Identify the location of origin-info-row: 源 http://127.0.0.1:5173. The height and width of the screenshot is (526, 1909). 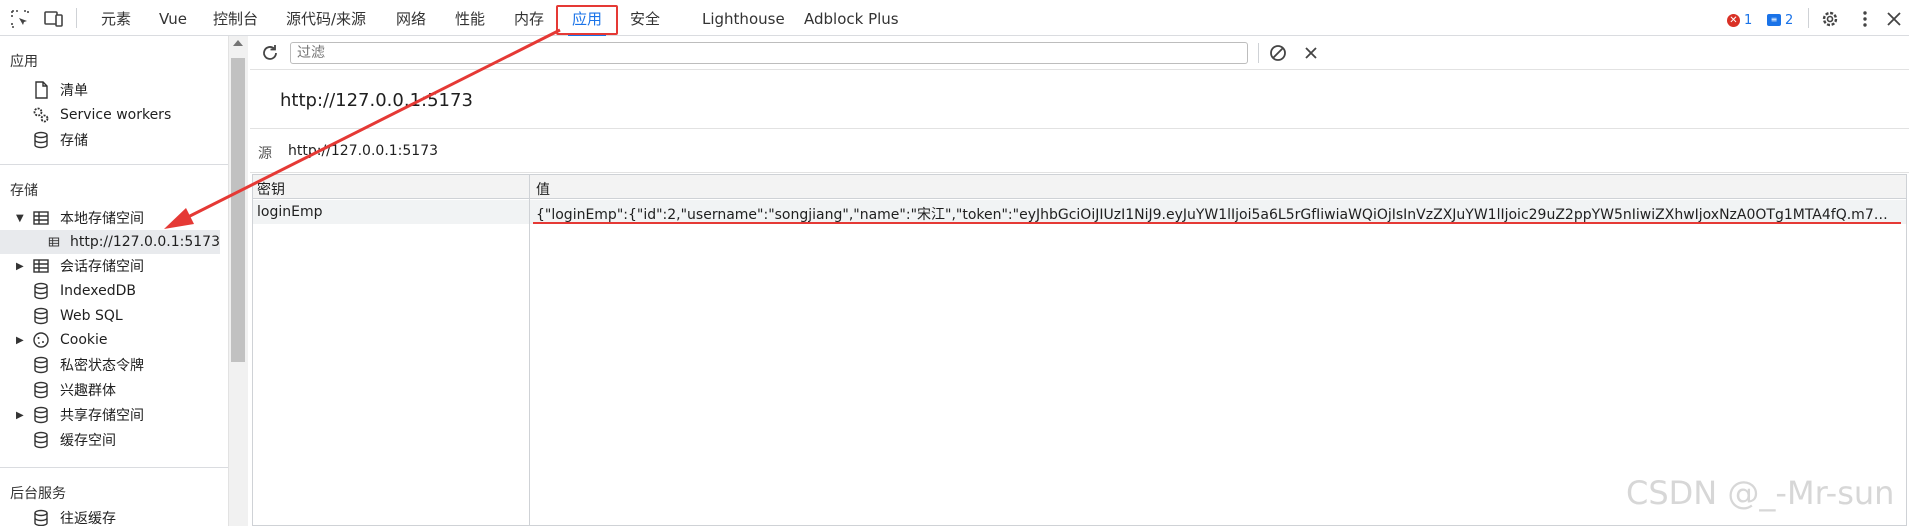
(1079, 150).